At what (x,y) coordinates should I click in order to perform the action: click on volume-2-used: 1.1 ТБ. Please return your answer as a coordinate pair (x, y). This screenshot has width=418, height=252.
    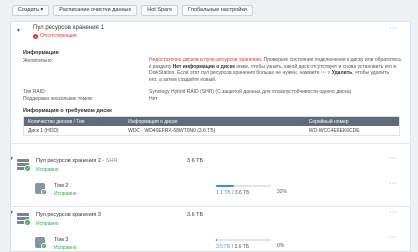
    Looking at the image, I should click on (223, 193).